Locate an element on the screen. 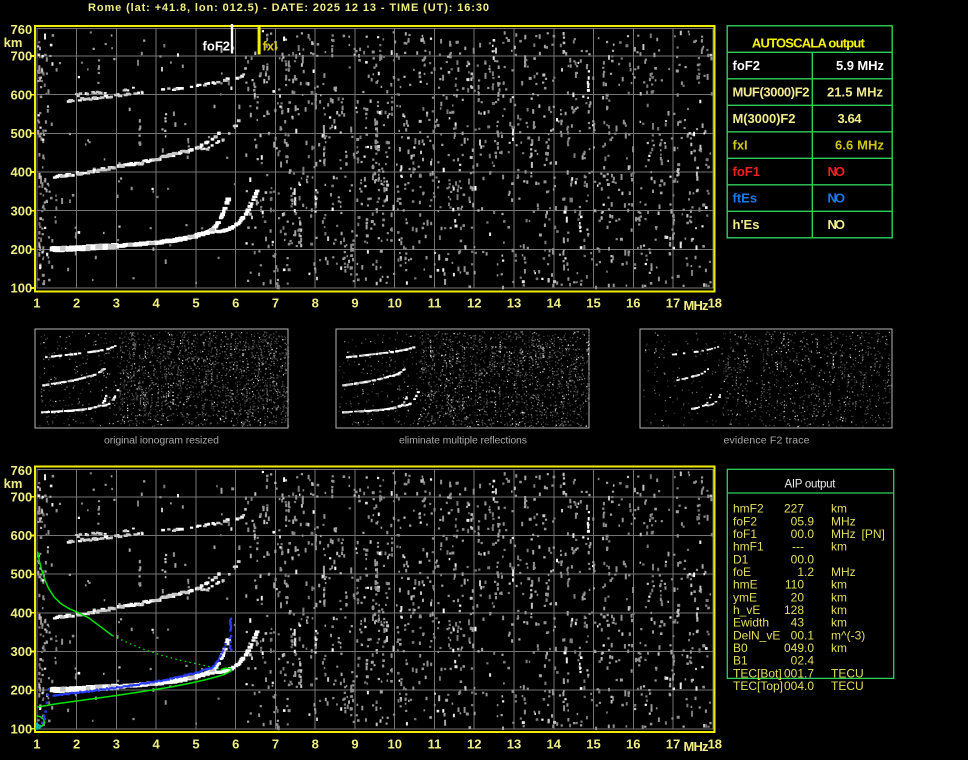 The image size is (968, 760). svg-text: 5.9 MHz is located at coordinates (860, 65).